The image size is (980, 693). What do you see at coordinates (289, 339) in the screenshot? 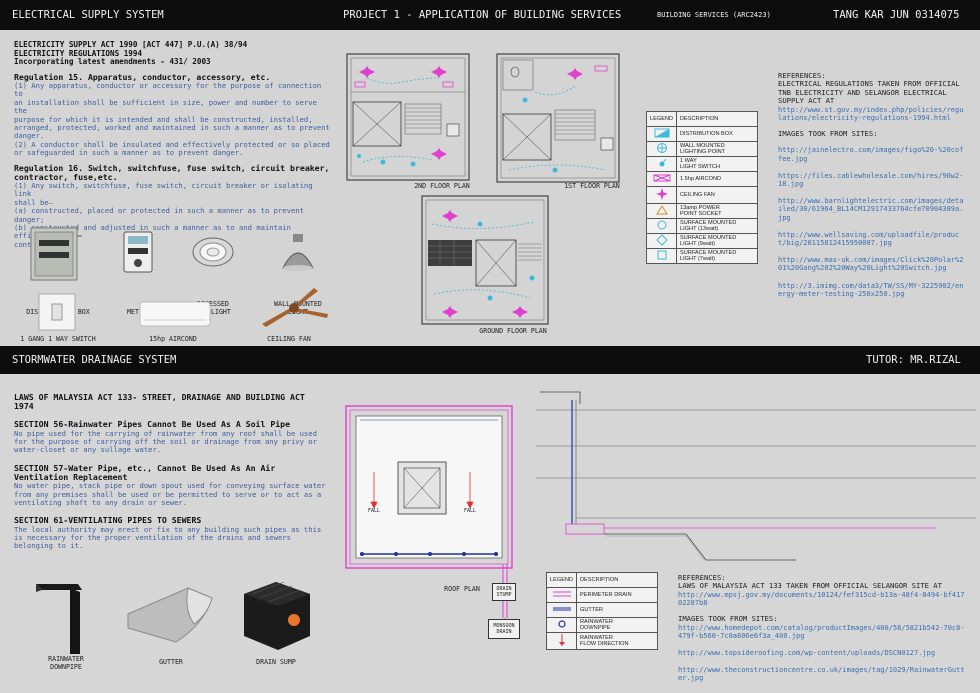
I see `ceiling-fan-label: CEILING FAN` at bounding box center [289, 339].